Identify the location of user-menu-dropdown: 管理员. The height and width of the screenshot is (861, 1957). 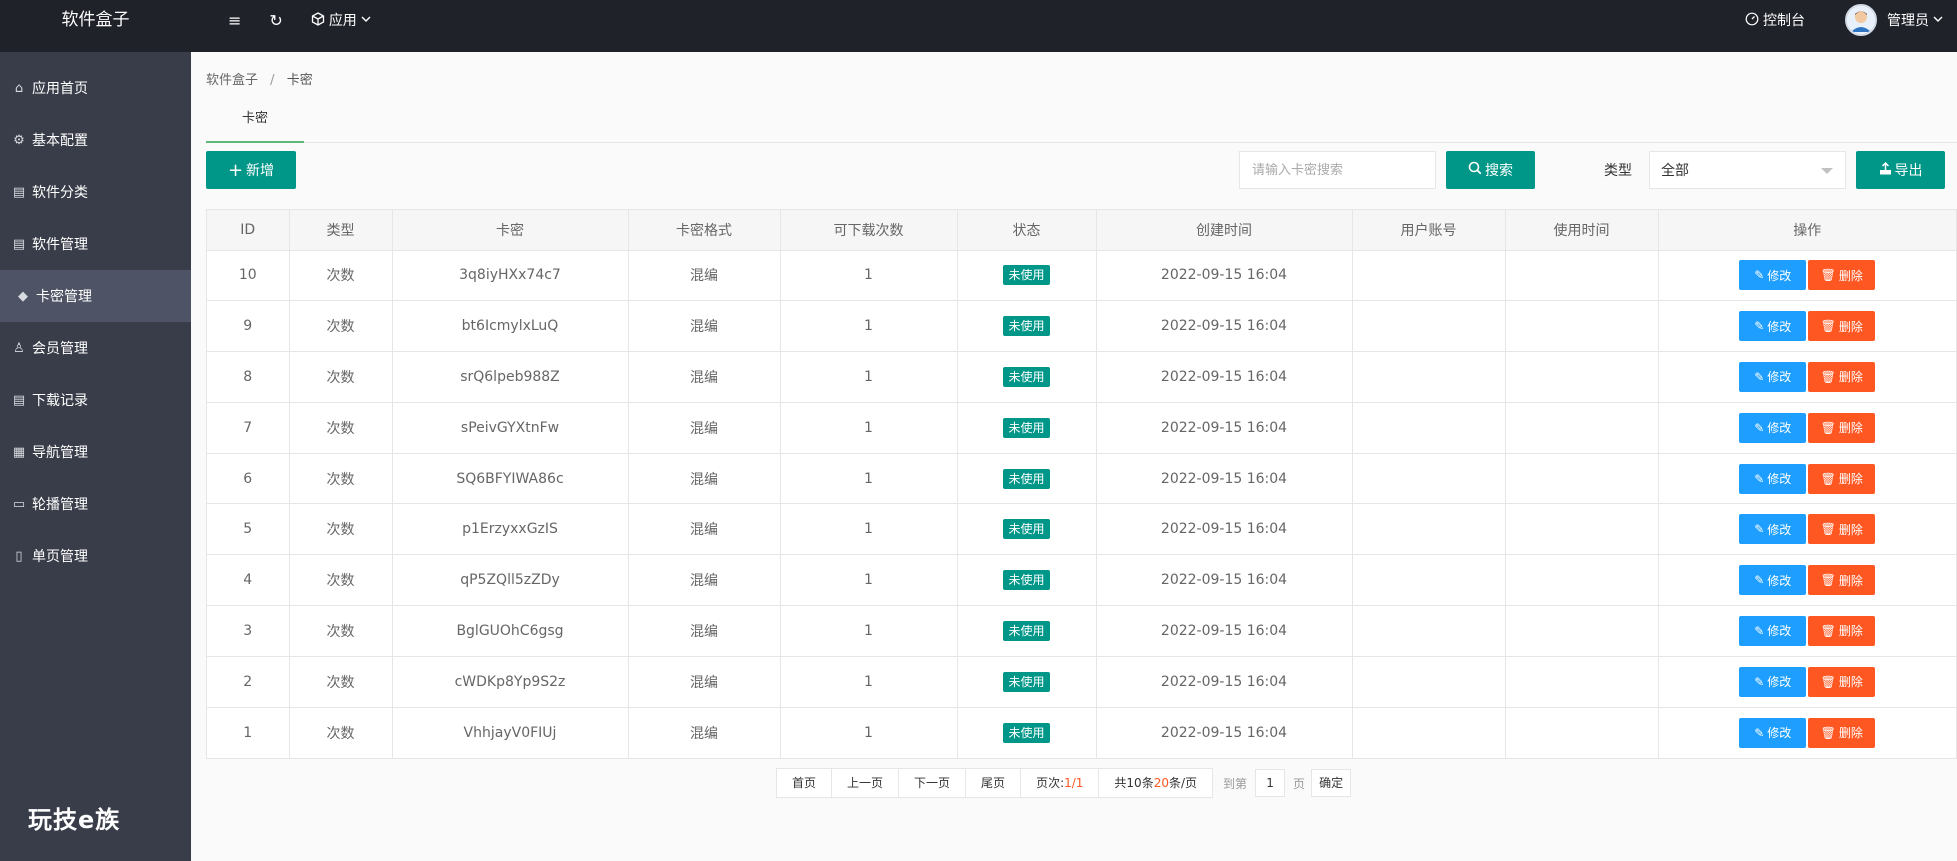
(1888, 20).